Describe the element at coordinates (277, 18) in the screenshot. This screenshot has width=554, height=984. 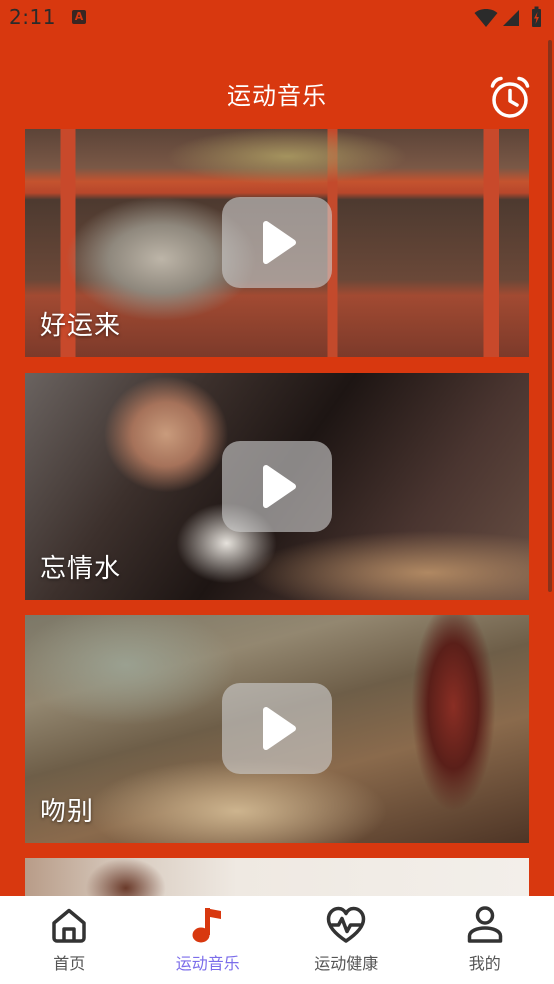
I see `status-bar: 2:11 A` at that location.